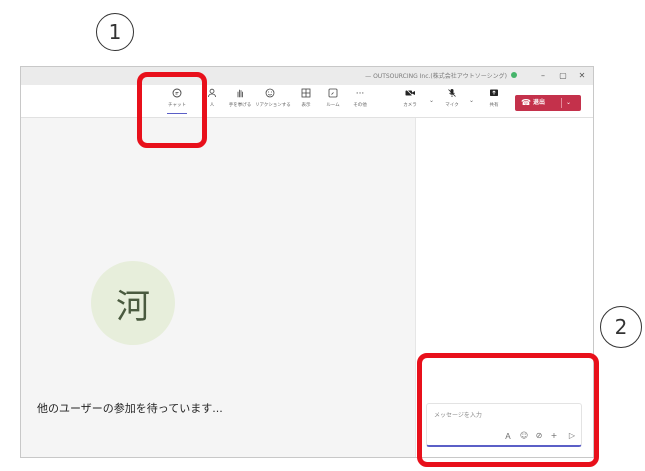  What do you see at coordinates (333, 105) in the screenshot?
I see `rooms-label: ルーム` at bounding box center [333, 105].